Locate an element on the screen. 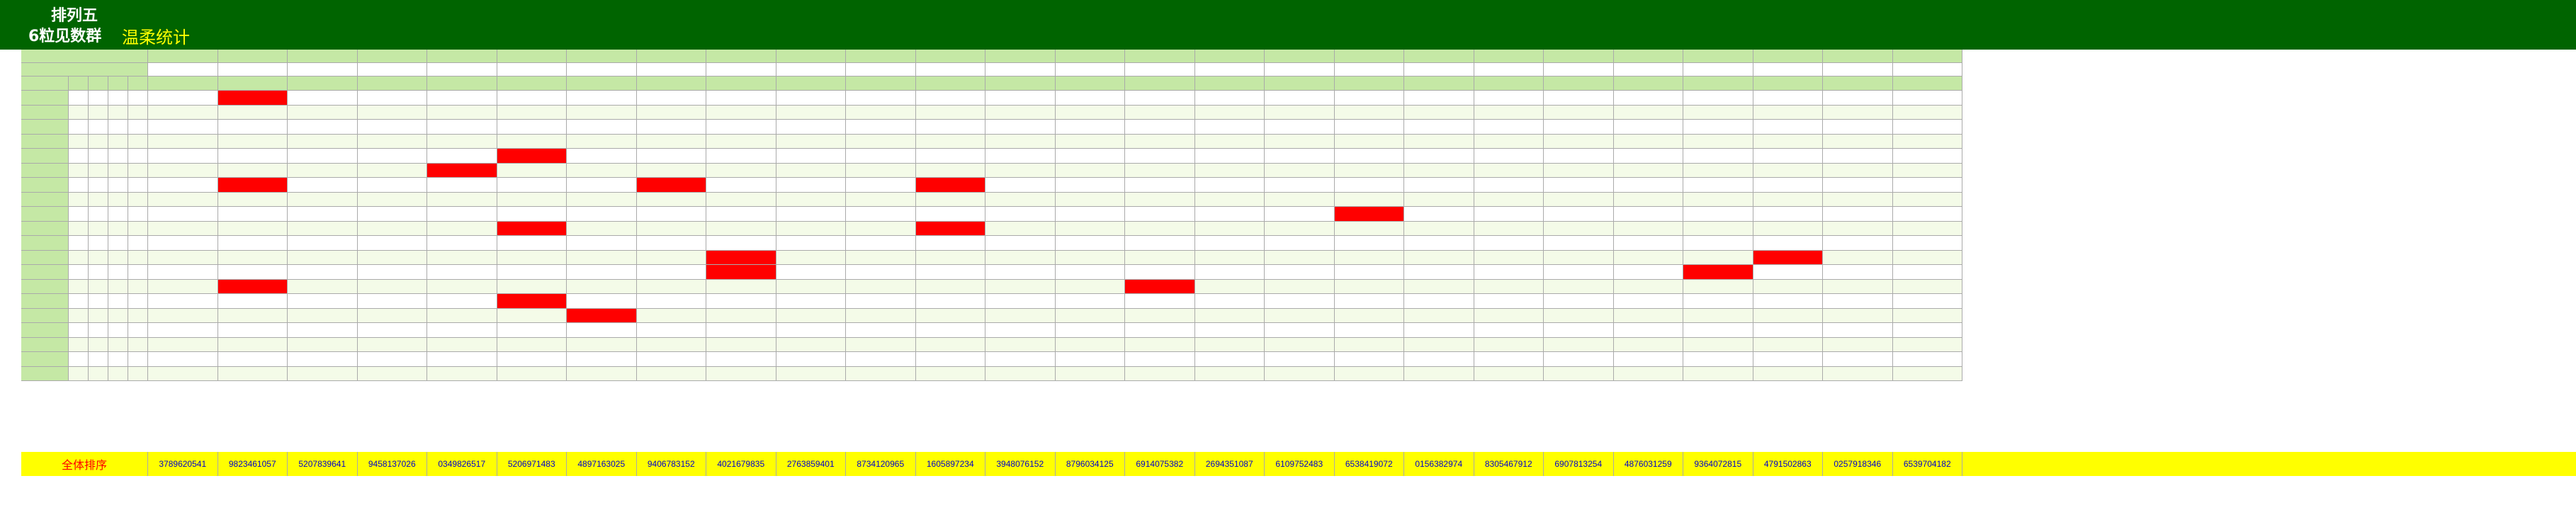 This screenshot has width=2576, height=510. period-header is located at coordinates (881, 56).